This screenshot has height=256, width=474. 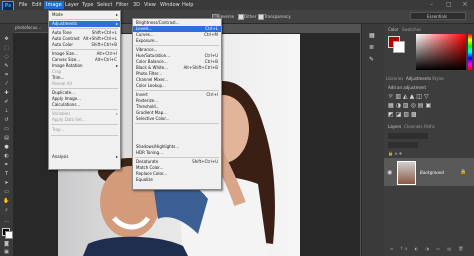 I want to click on tab-styles: Styles, so click(x=438, y=78).